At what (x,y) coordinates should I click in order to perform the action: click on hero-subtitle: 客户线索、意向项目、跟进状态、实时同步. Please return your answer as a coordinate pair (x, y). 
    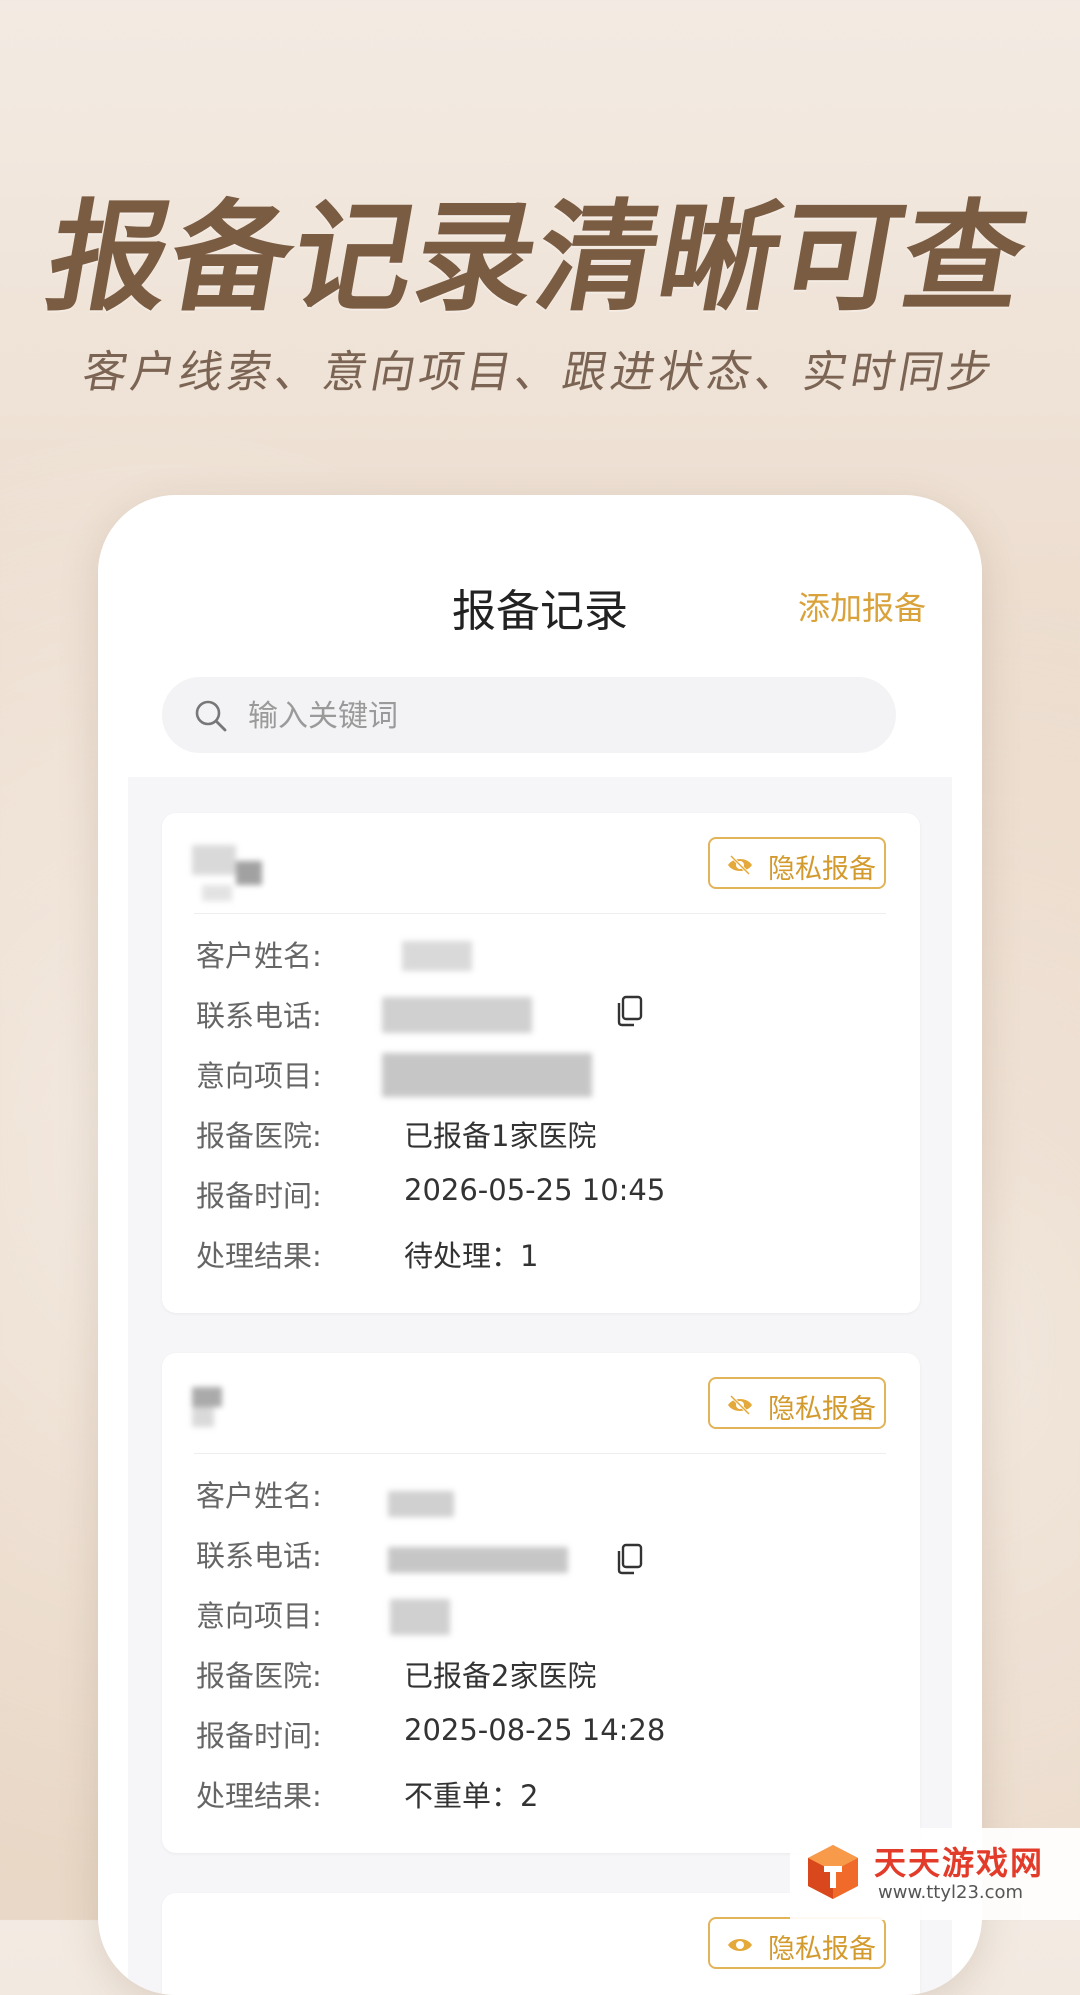
    Looking at the image, I should click on (539, 372).